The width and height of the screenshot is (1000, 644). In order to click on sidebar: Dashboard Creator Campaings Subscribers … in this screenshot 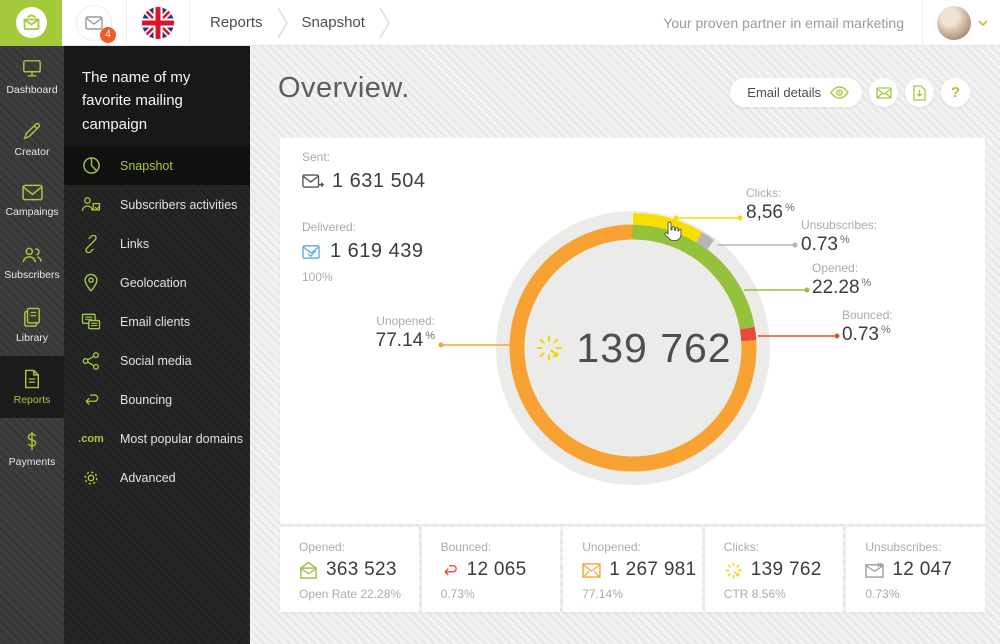, I will do `click(32, 345)`.